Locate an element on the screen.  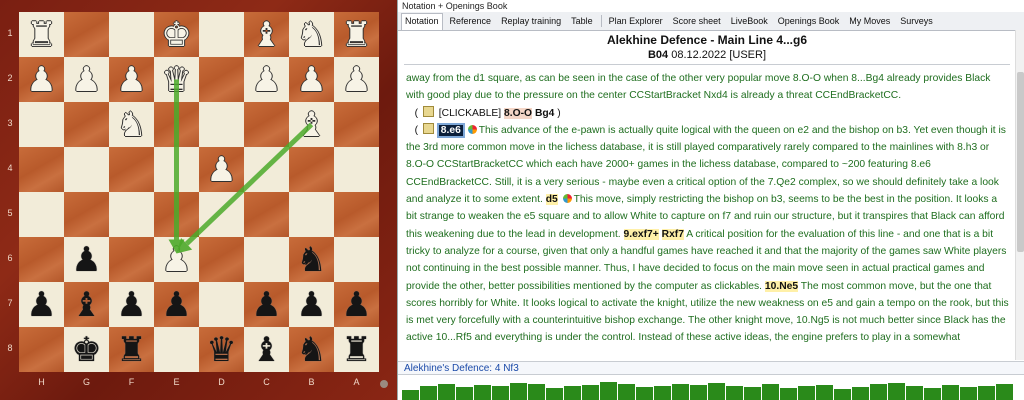
black-bishop-g7: ♝ is located at coordinates (86, 304).